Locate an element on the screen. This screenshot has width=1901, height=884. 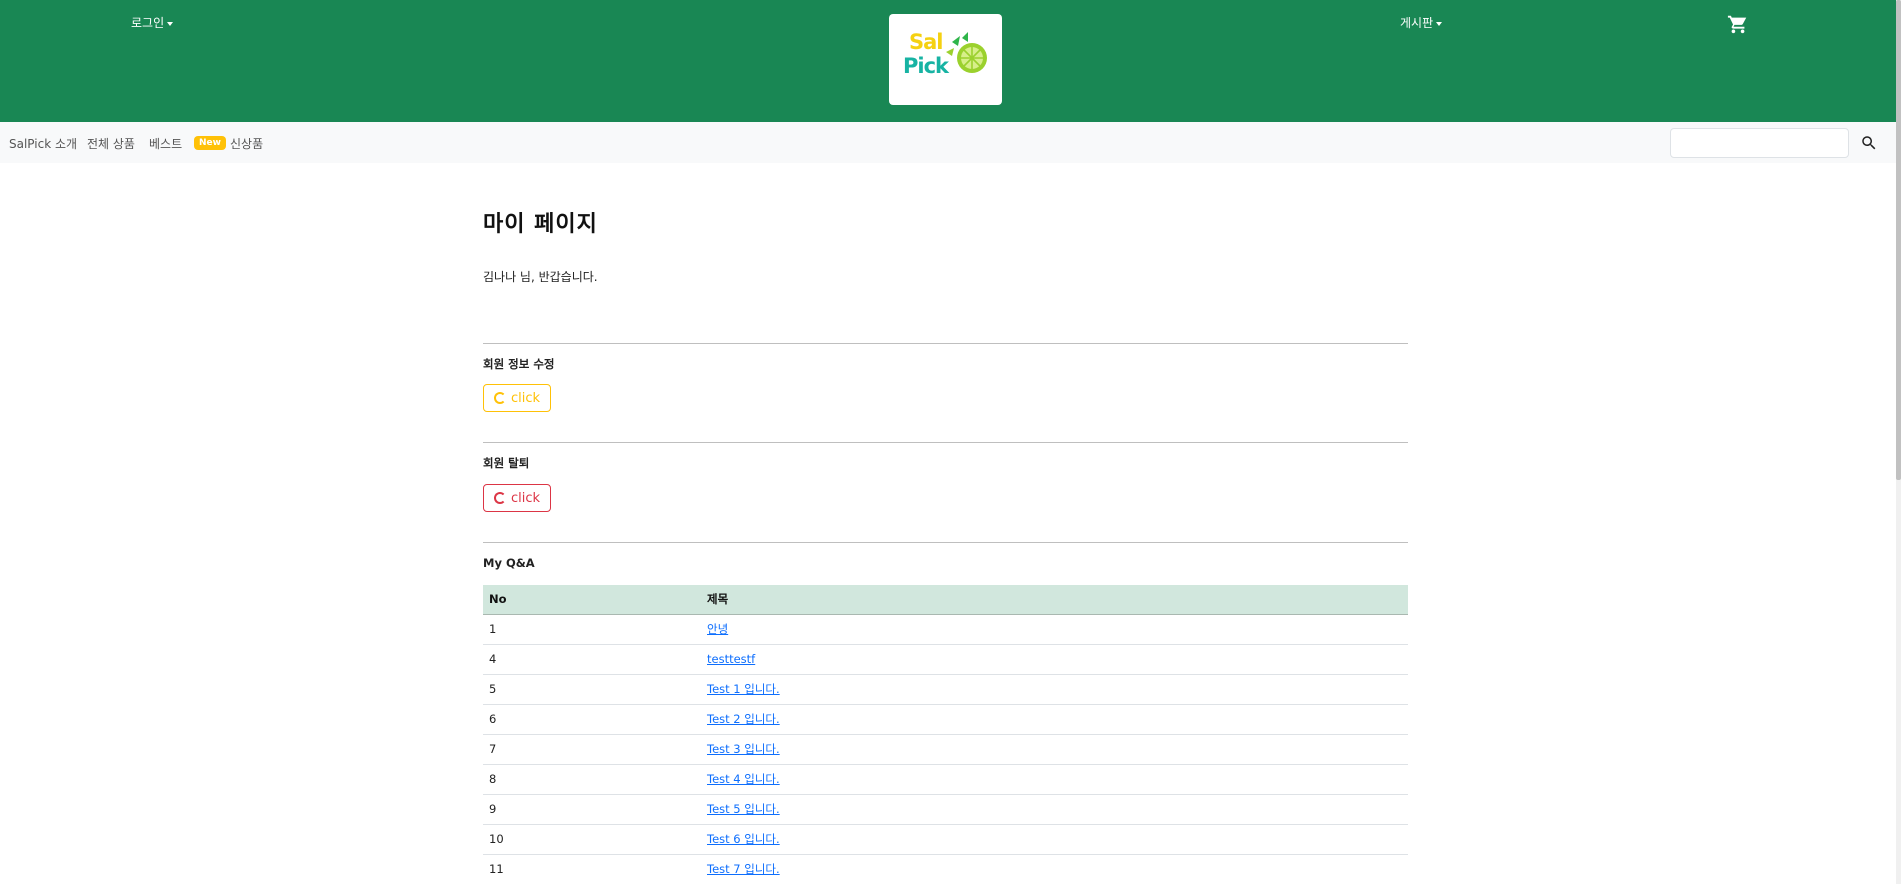
nav-item-about: SalPick 소개 is located at coordinates (43, 143).